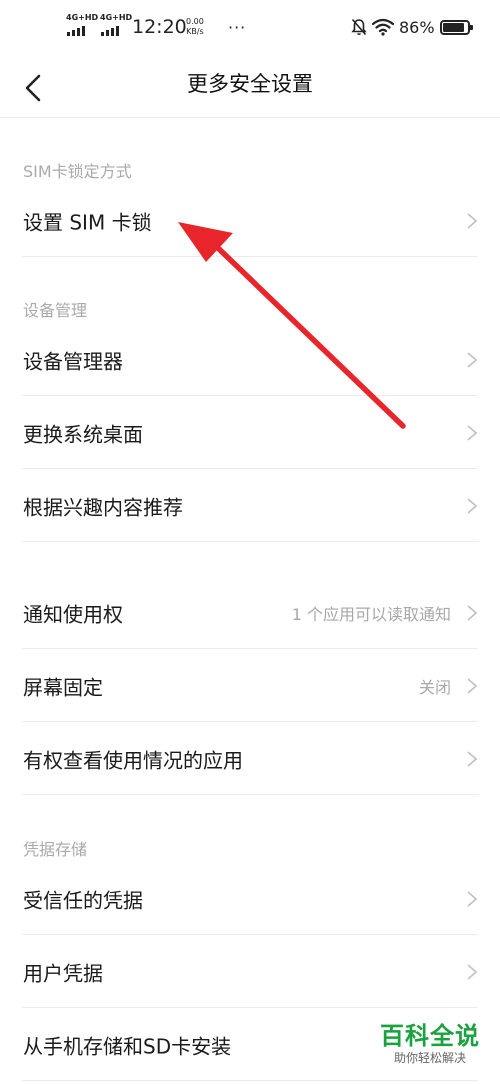 The width and height of the screenshot is (500, 1084). I want to click on setting-item-trusted-credentials: 受信任的凭据, so click(250, 898).